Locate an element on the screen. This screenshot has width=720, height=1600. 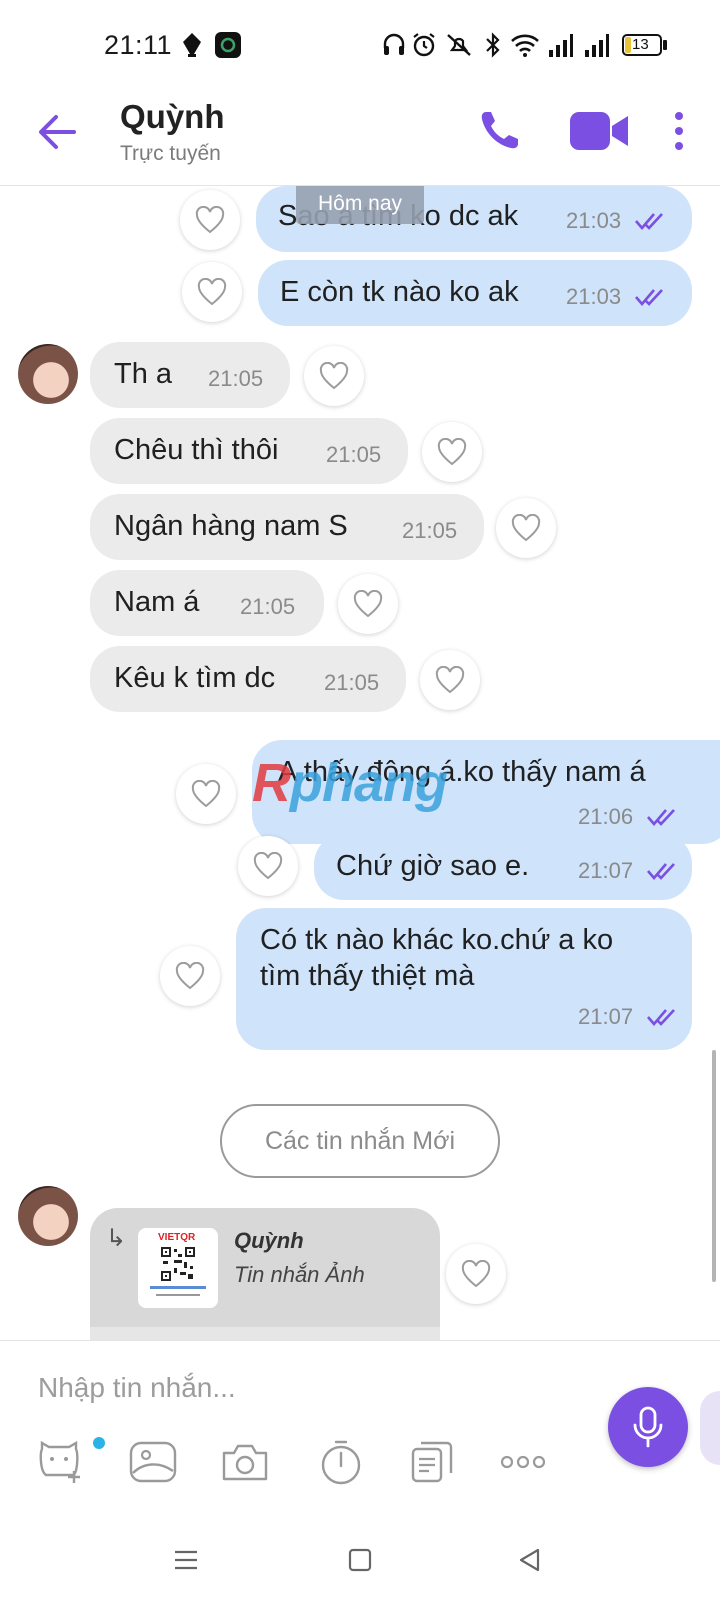
phone-call-icon is located at coordinates (500, 130).